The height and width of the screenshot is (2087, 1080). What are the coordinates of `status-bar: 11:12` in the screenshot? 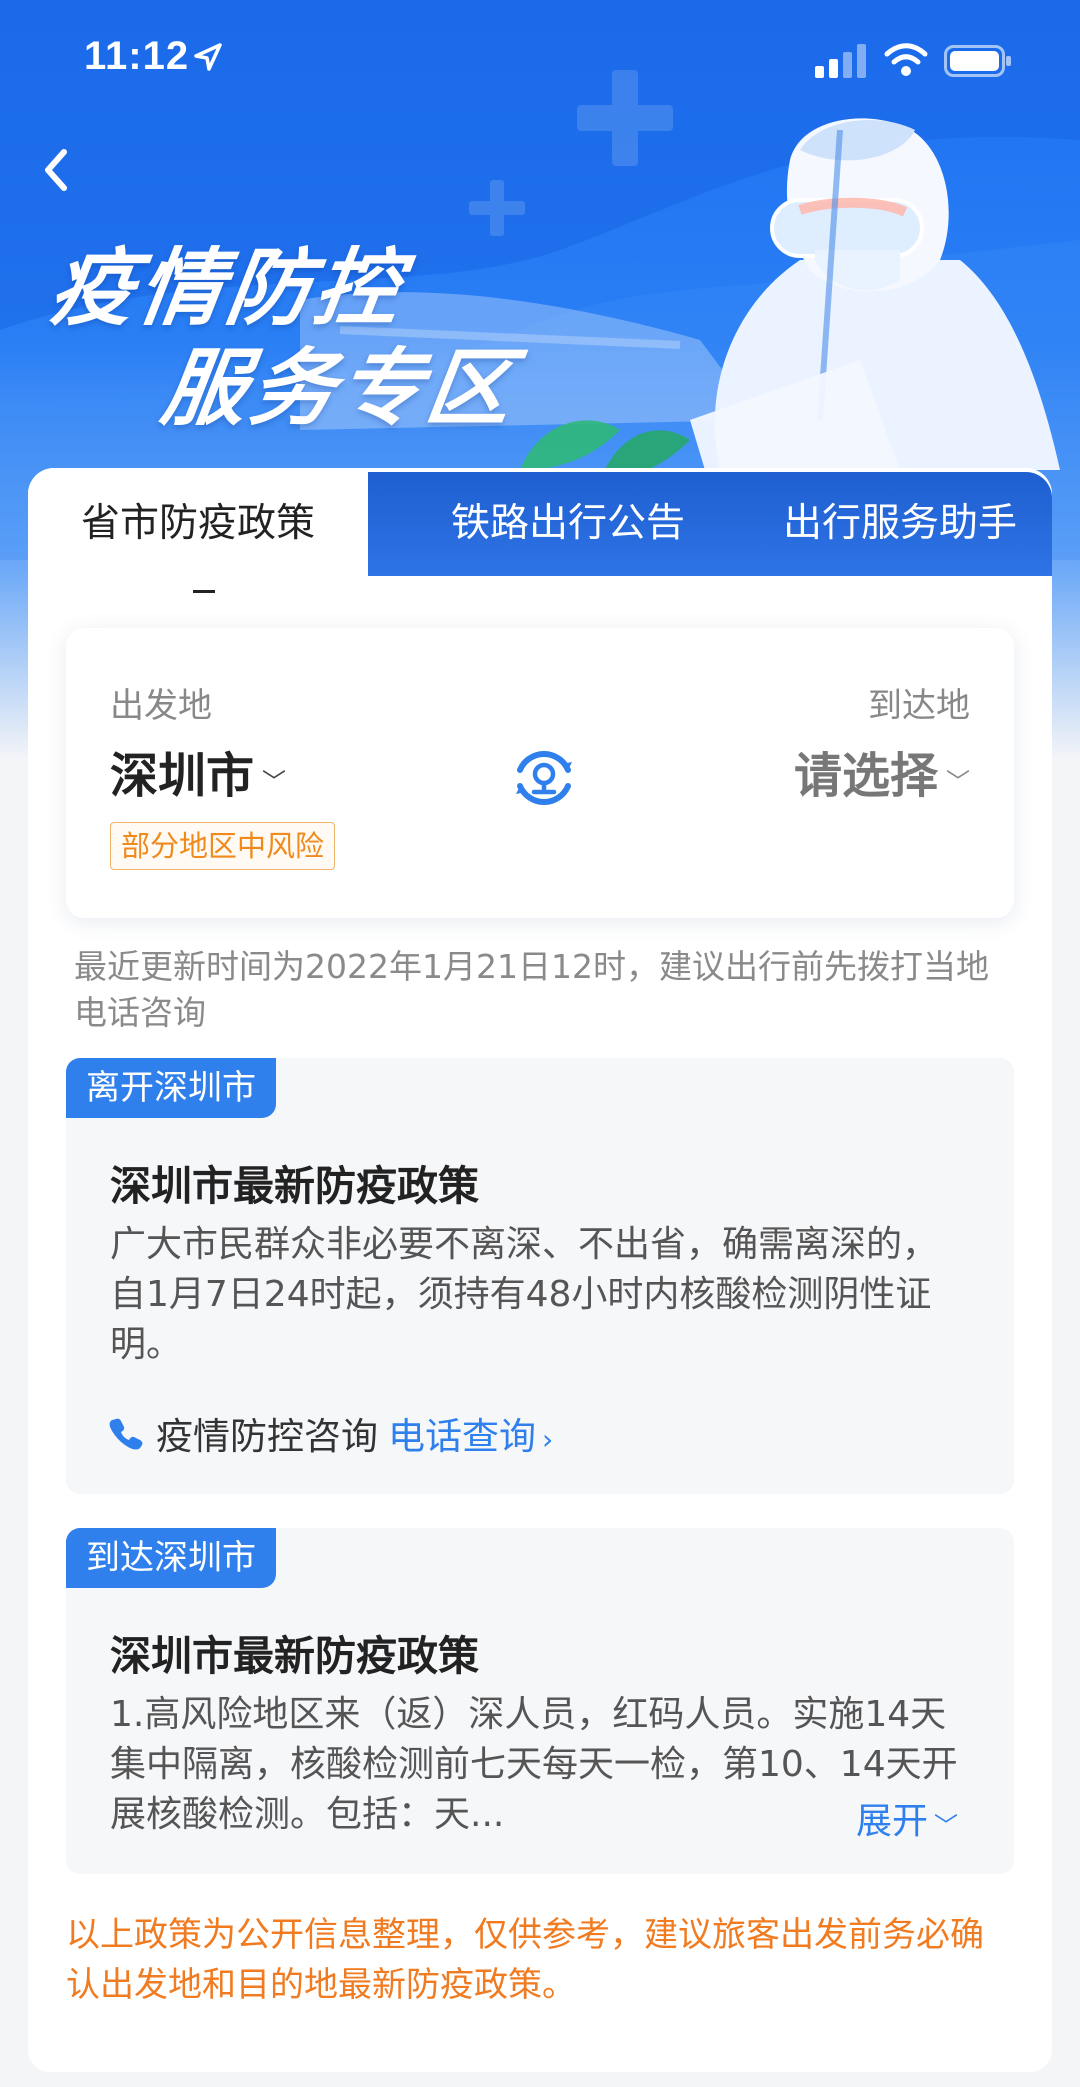 It's located at (540, 60).